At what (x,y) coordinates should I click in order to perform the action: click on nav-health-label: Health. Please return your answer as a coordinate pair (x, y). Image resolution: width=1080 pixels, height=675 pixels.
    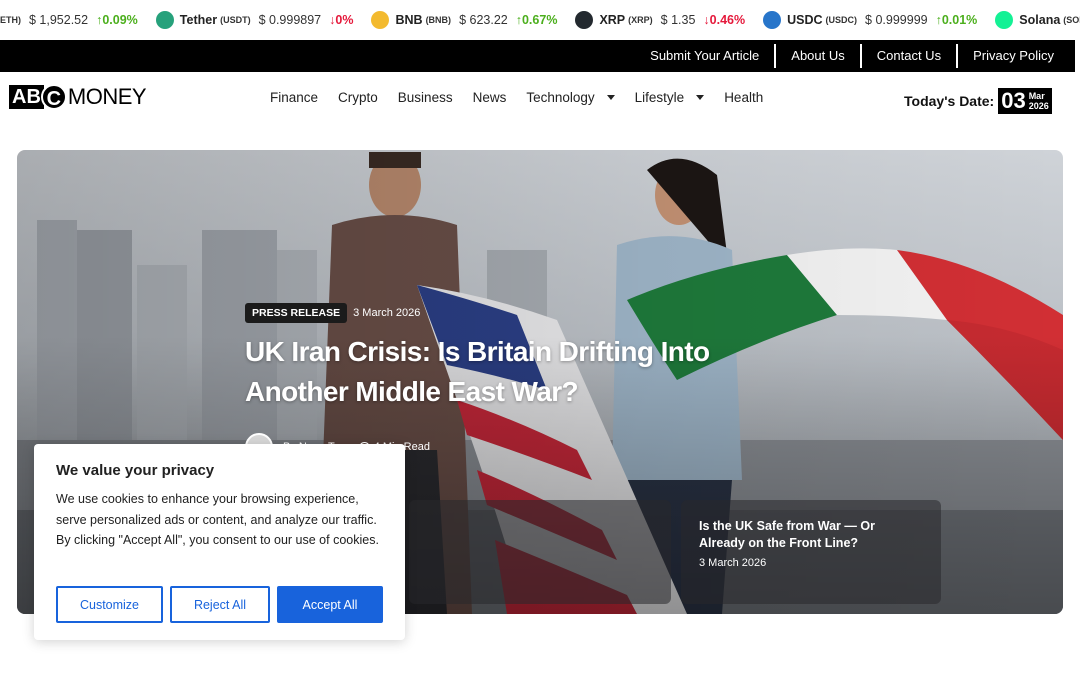
    Looking at the image, I should click on (744, 97).